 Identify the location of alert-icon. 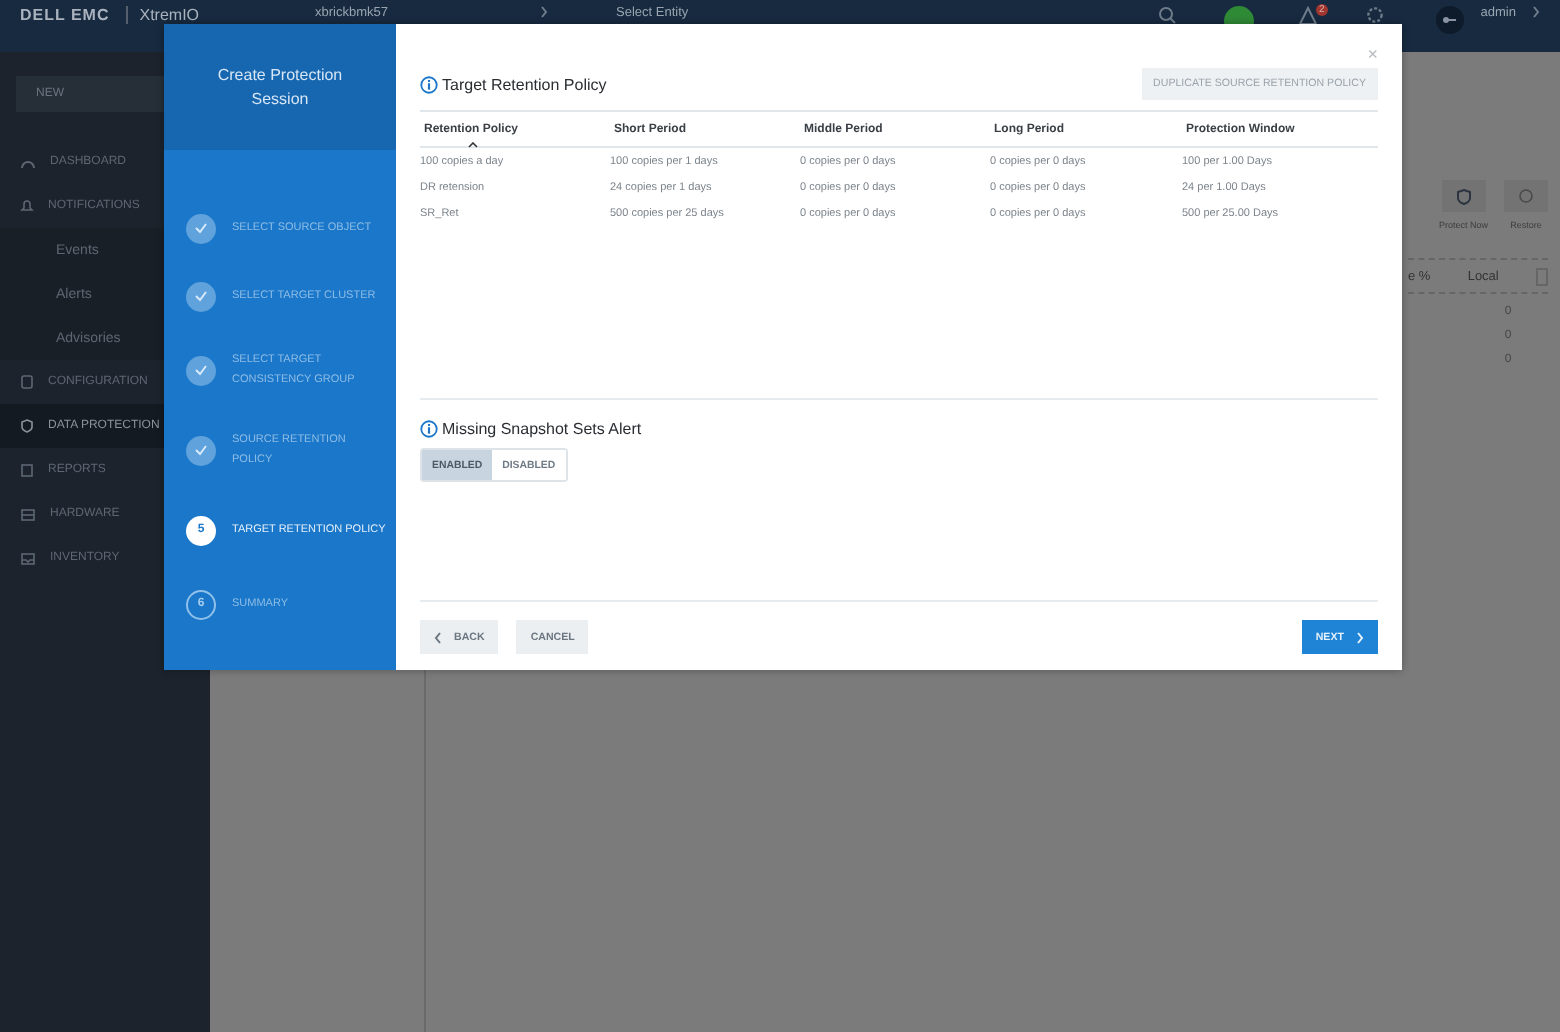
(1308, 16).